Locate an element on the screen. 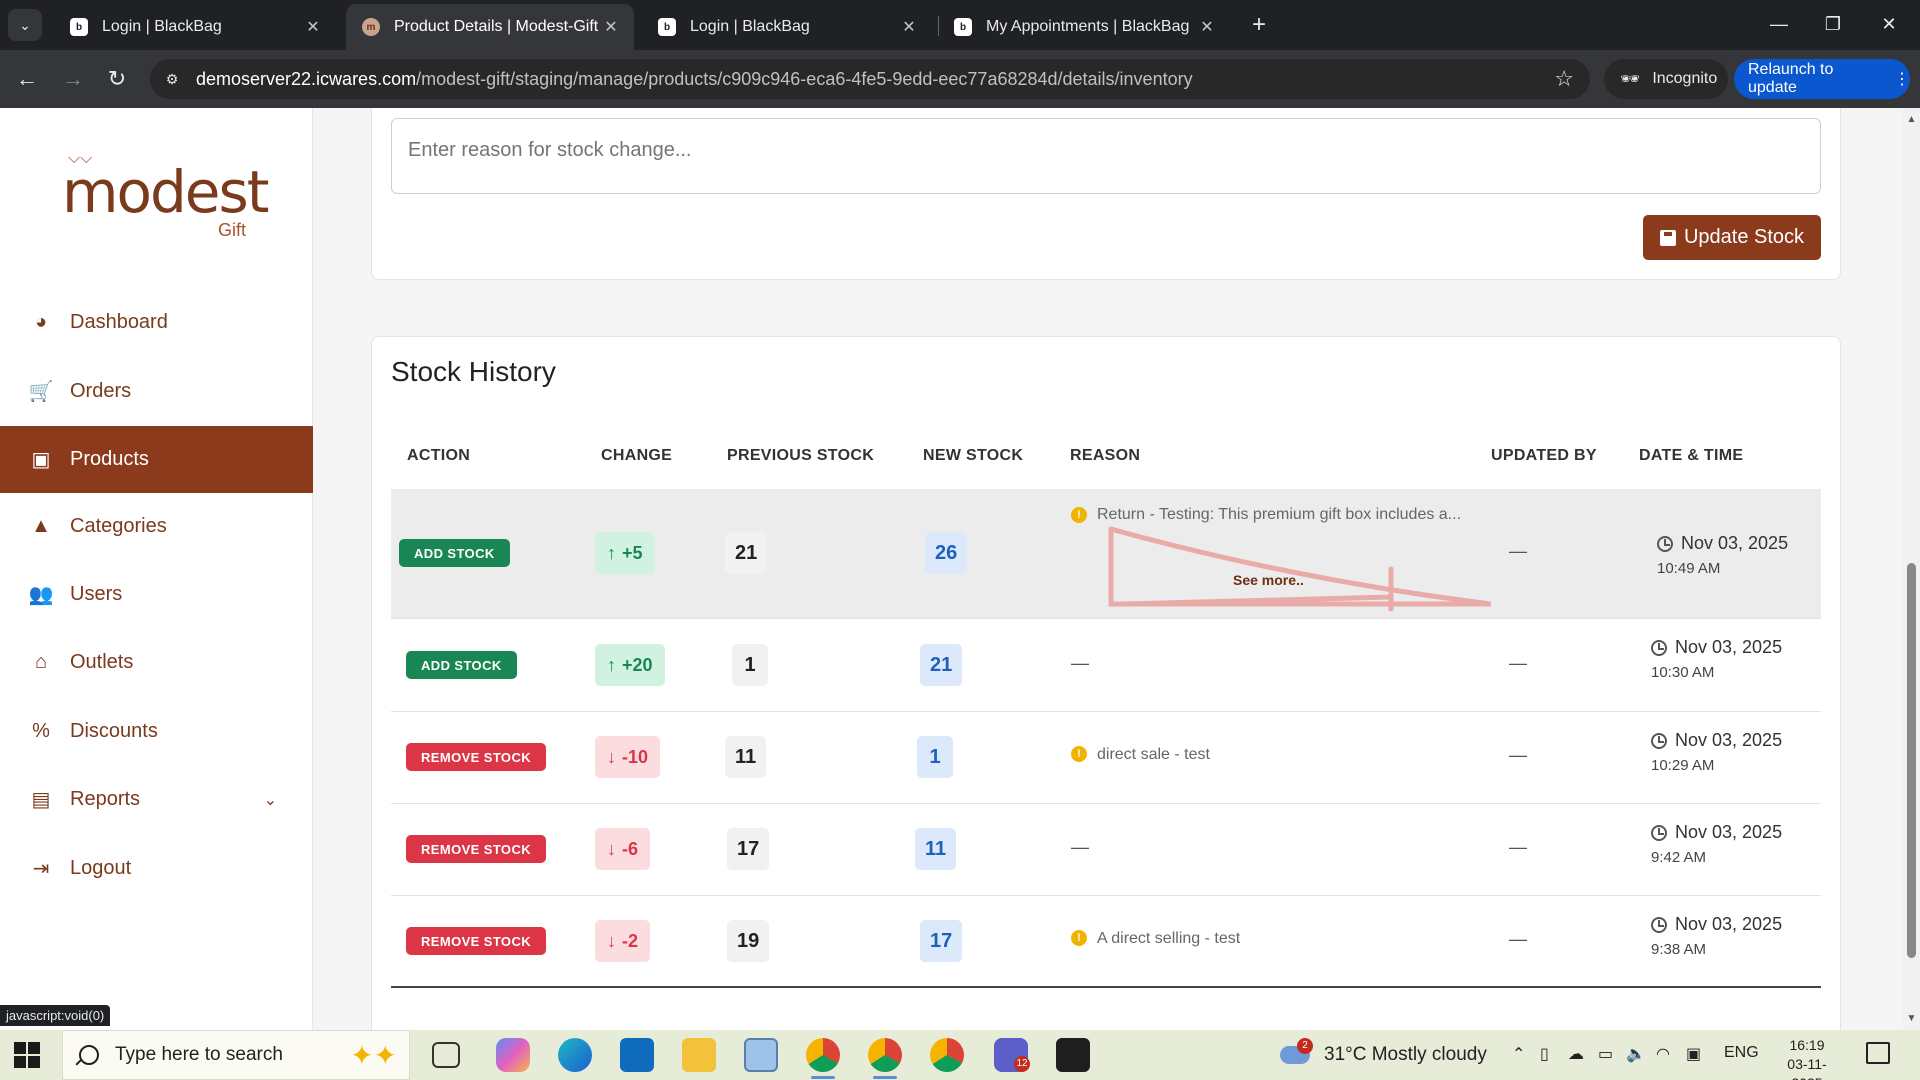  tray-device-icon: ▣ is located at coordinates (1693, 1054).